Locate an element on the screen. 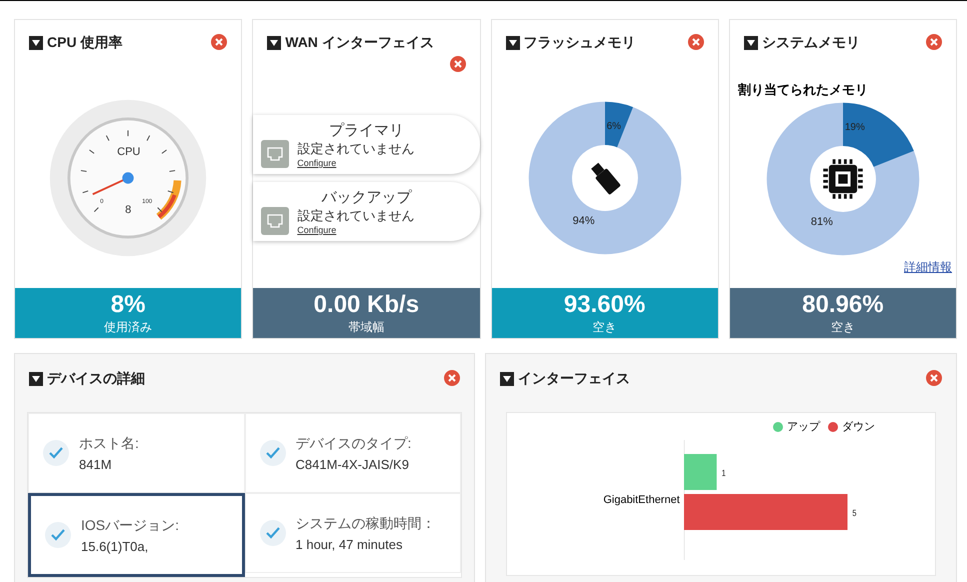 The width and height of the screenshot is (967, 582). usb-drive-icon is located at coordinates (605, 179).